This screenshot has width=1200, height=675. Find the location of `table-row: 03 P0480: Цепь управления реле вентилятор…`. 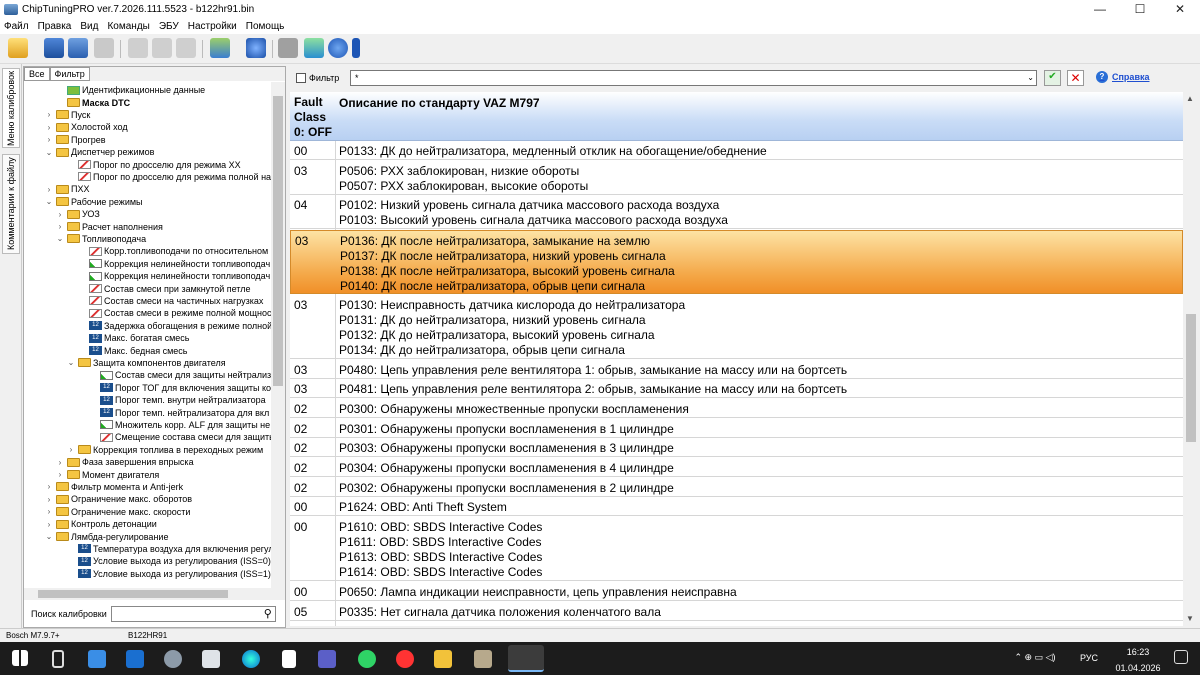

table-row: 03 P0480: Цепь управления реле вентилятор… is located at coordinates (736, 369).